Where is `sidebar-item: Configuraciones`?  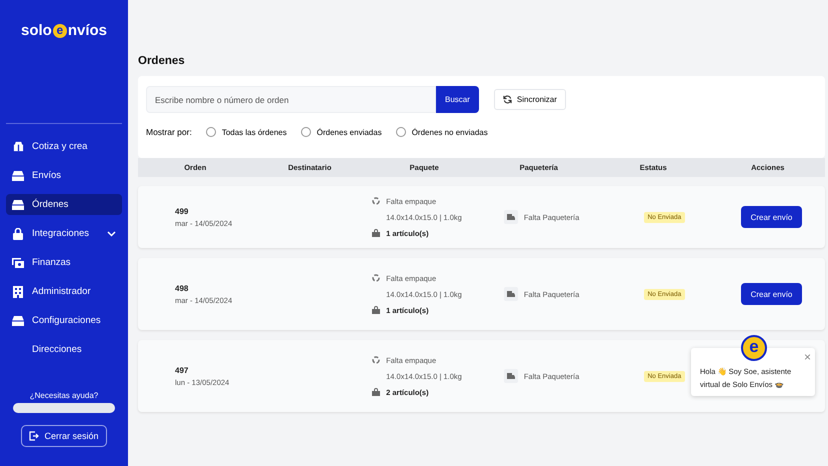 sidebar-item: Configuraciones is located at coordinates (64, 320).